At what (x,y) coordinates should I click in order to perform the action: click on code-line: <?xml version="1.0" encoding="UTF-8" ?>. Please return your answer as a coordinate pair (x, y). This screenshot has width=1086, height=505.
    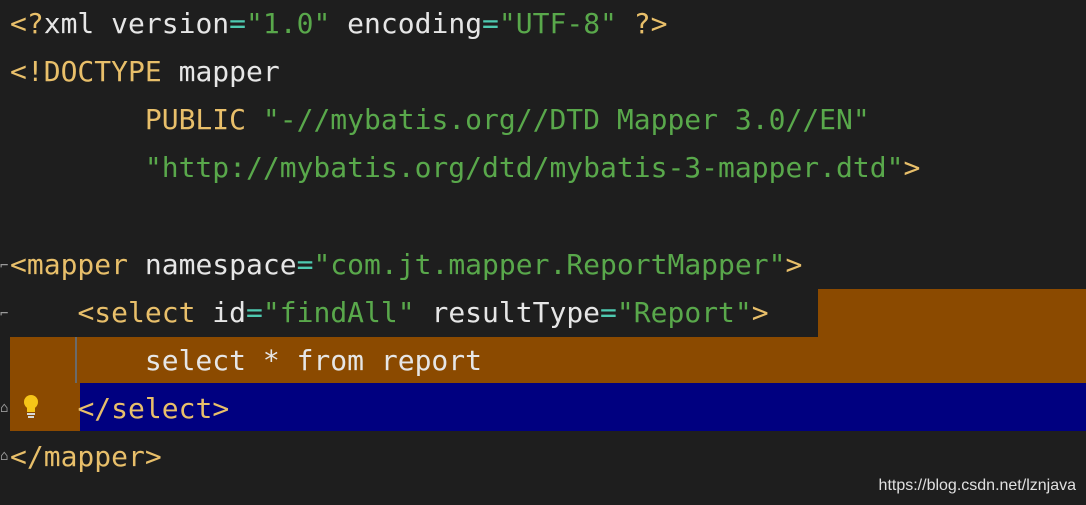
    Looking at the image, I should click on (543, 24).